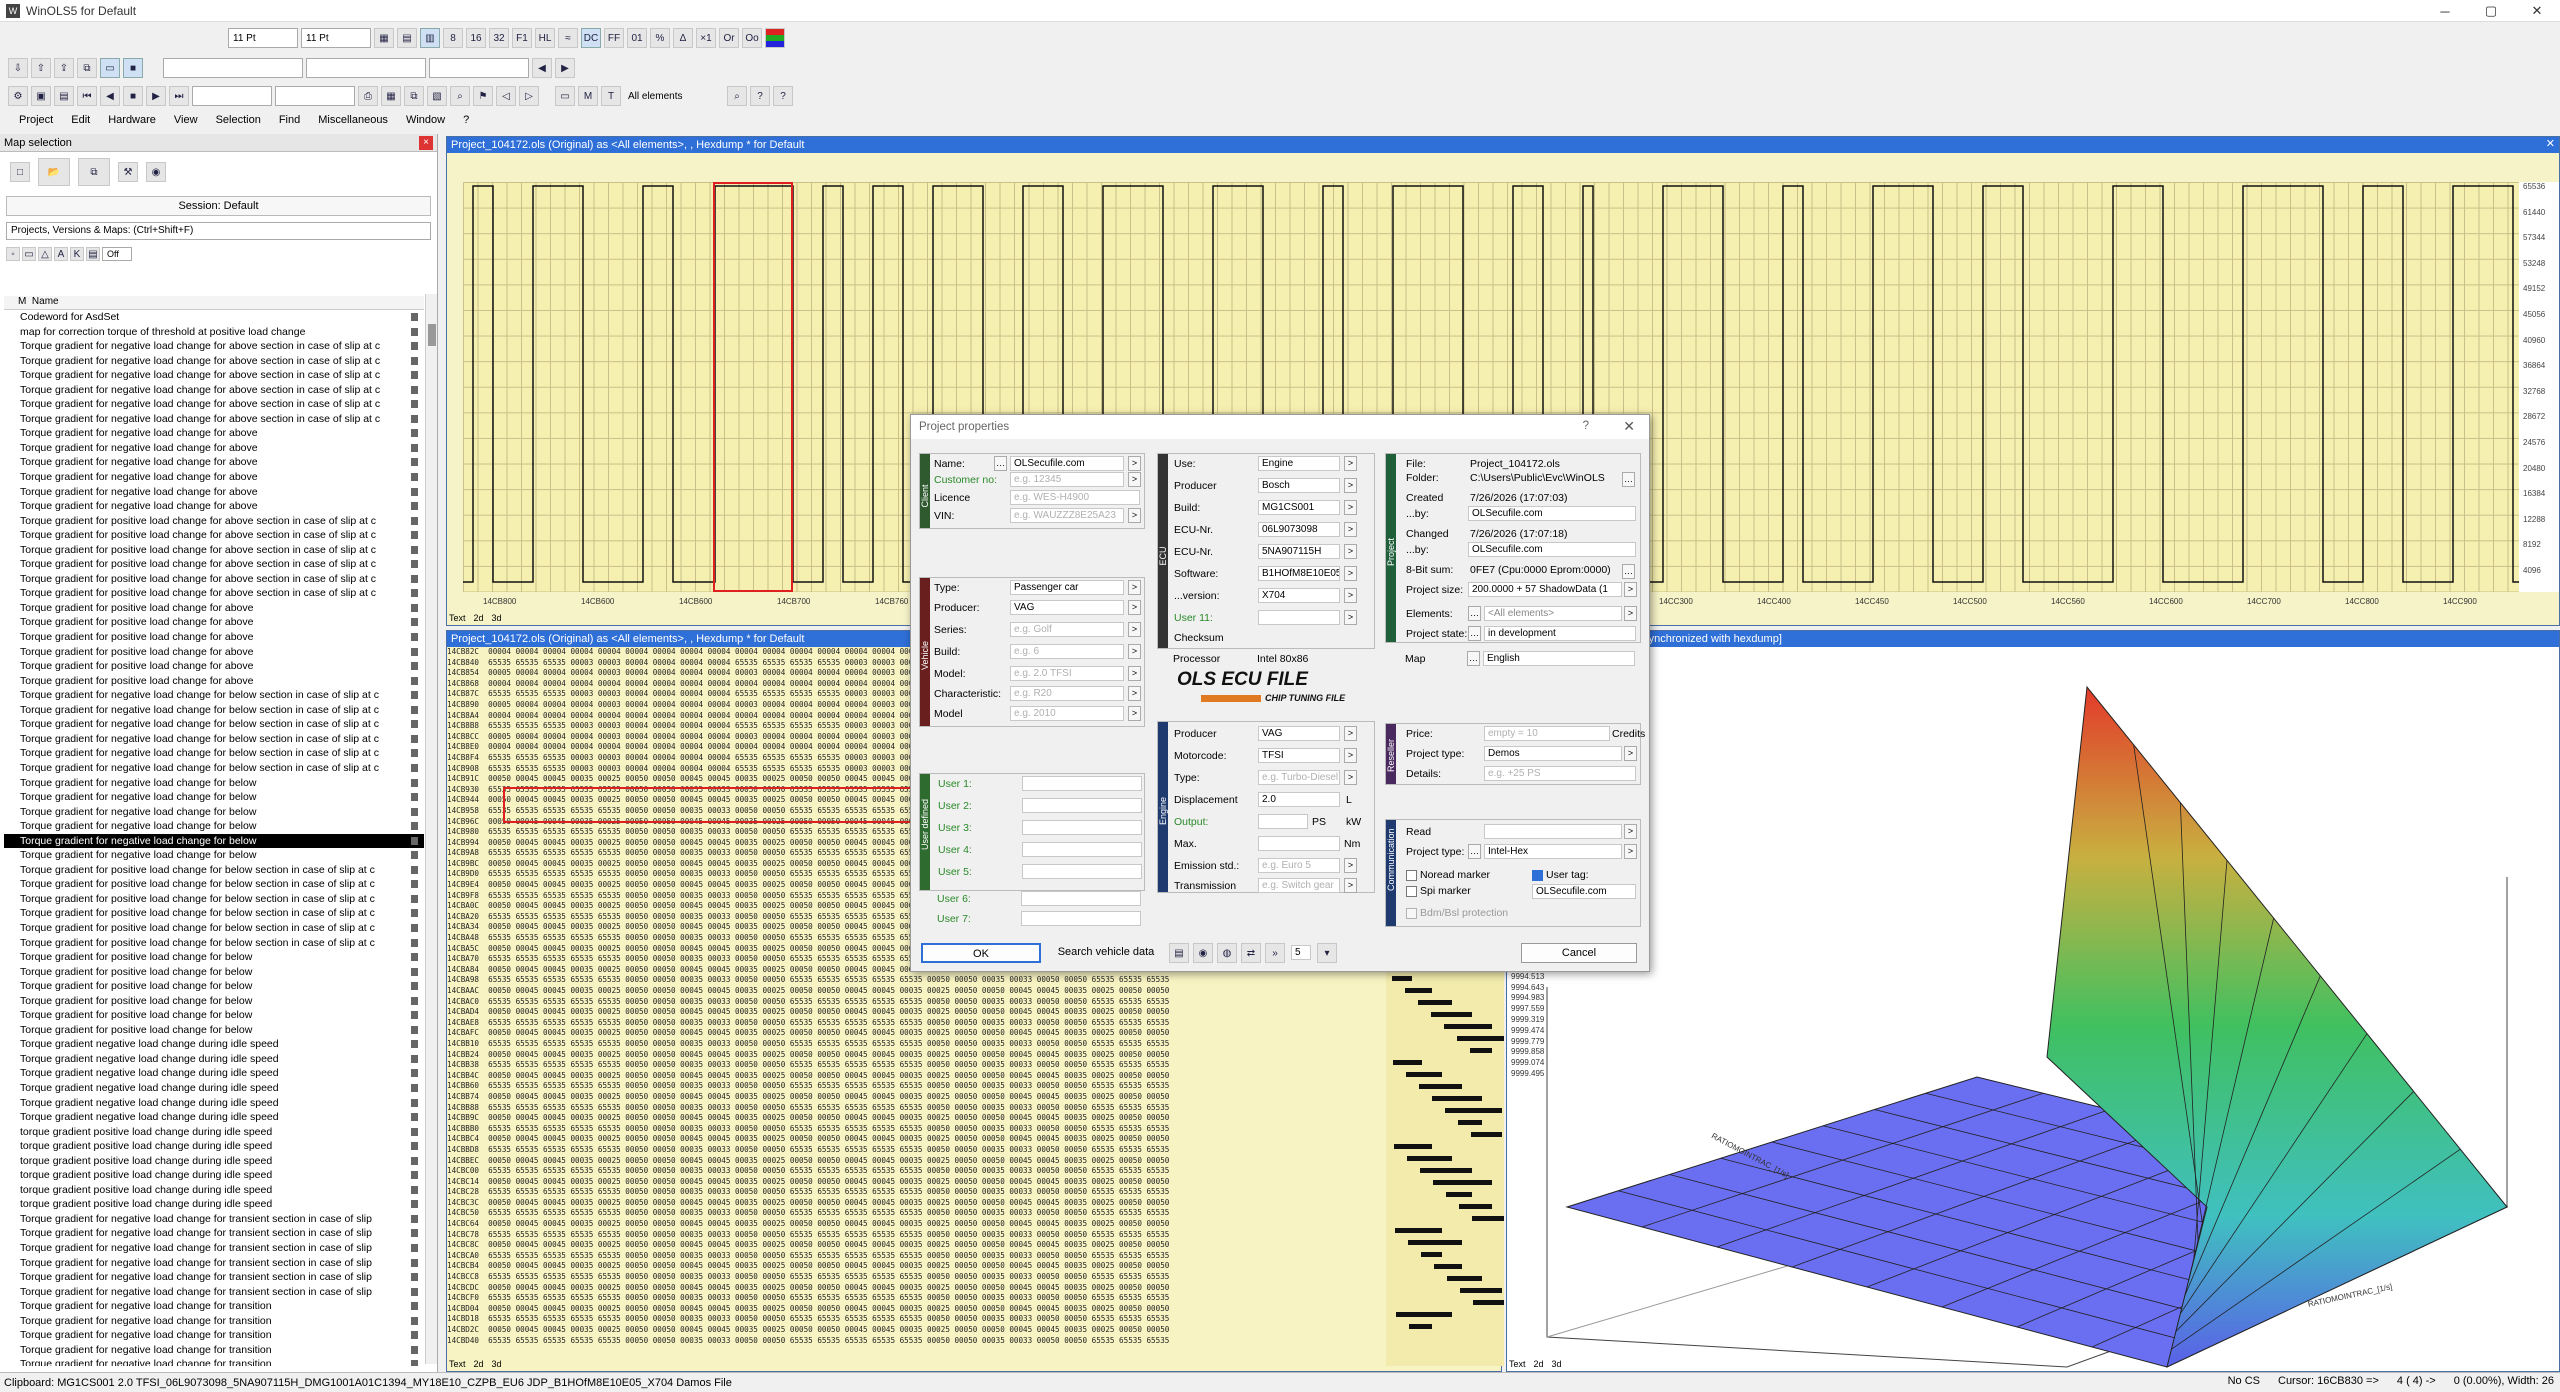 The width and height of the screenshot is (2560, 1392). What do you see at coordinates (1067, 651) in the screenshot?
I see `build-field: e.g. 6` at bounding box center [1067, 651].